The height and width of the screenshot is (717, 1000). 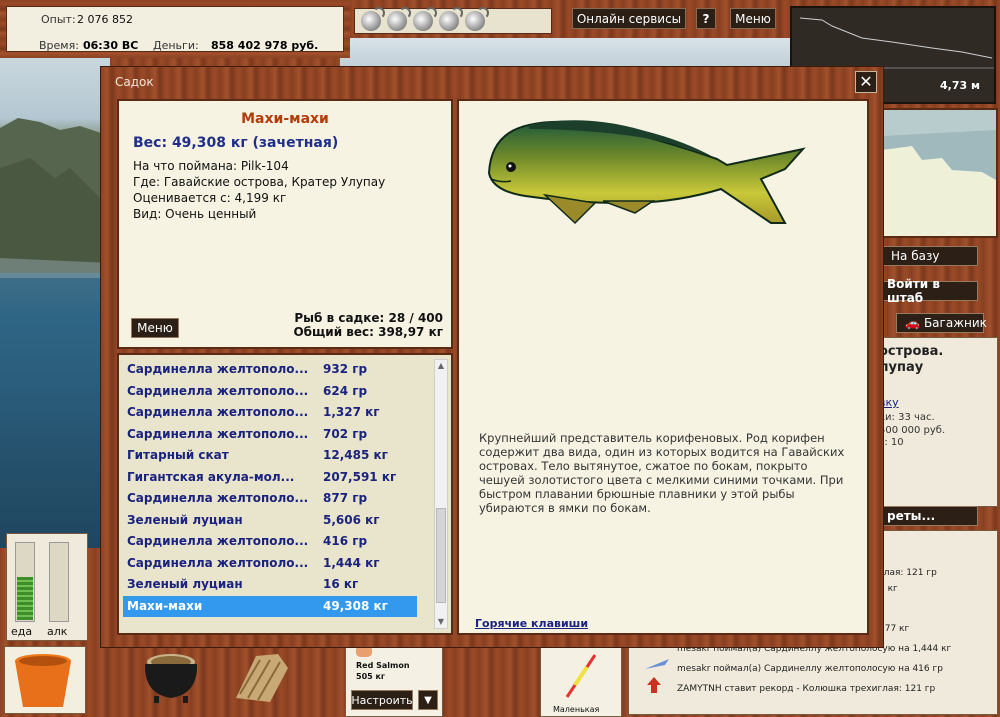 I want to click on fish-valued-from: Оценивается с: 4,199 кг, so click(x=210, y=198).